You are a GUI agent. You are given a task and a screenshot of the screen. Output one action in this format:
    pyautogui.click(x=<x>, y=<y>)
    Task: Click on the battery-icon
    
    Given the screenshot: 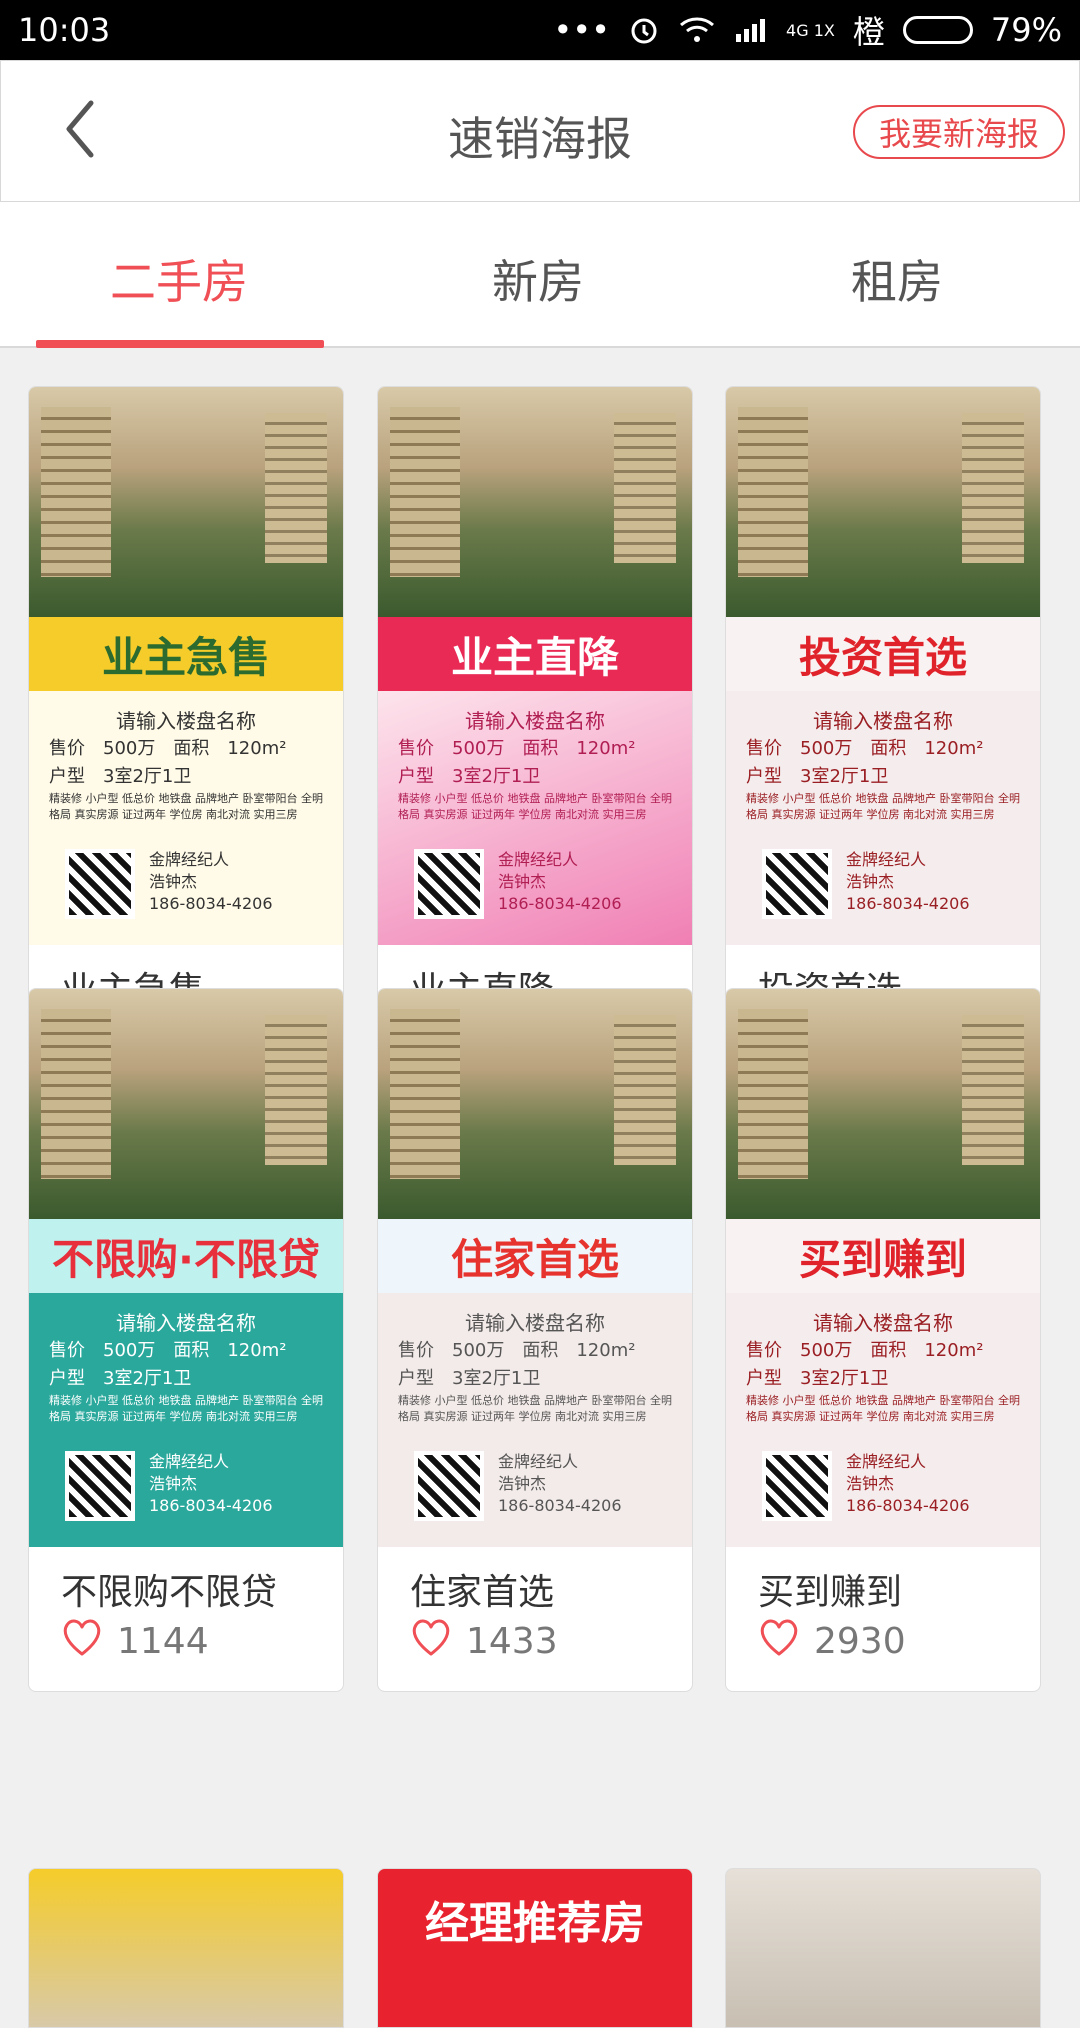 What is the action you would take?
    pyautogui.click(x=937, y=30)
    